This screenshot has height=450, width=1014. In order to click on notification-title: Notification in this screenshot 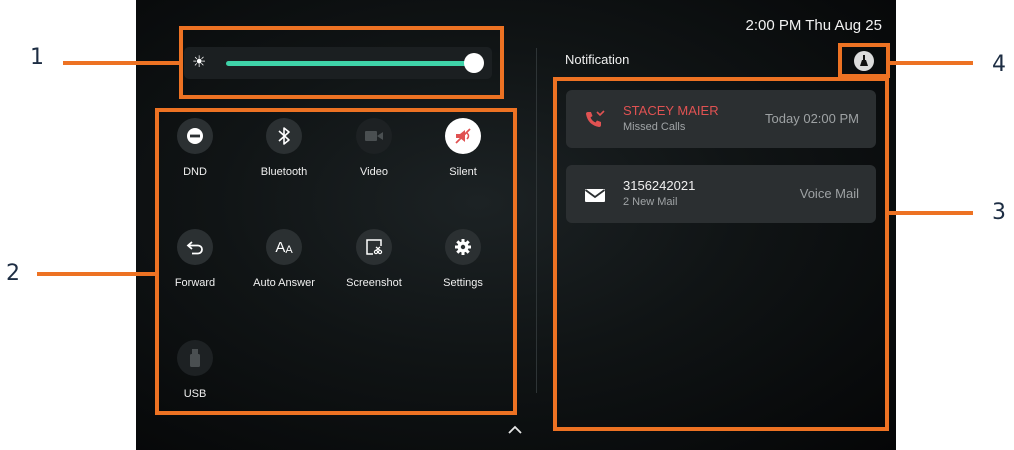, I will do `click(597, 59)`.